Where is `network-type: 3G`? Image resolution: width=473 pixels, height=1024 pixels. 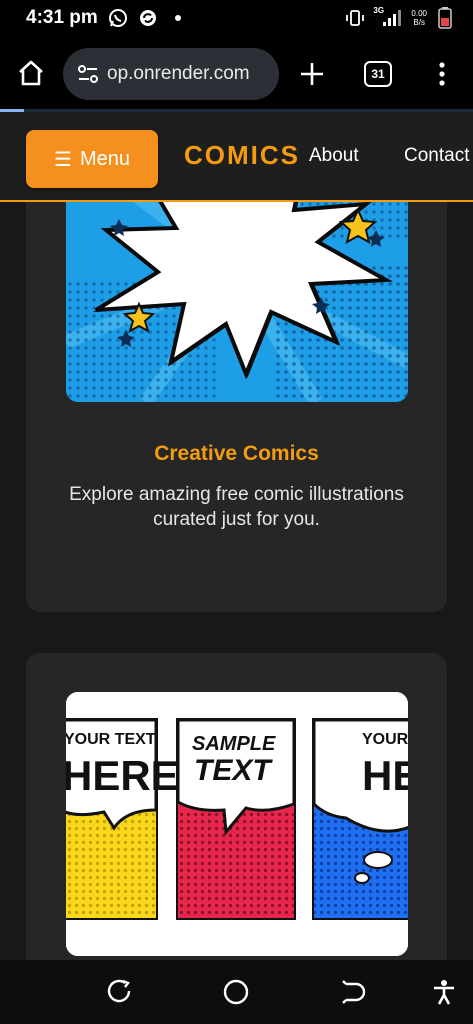 network-type: 3G is located at coordinates (379, 10).